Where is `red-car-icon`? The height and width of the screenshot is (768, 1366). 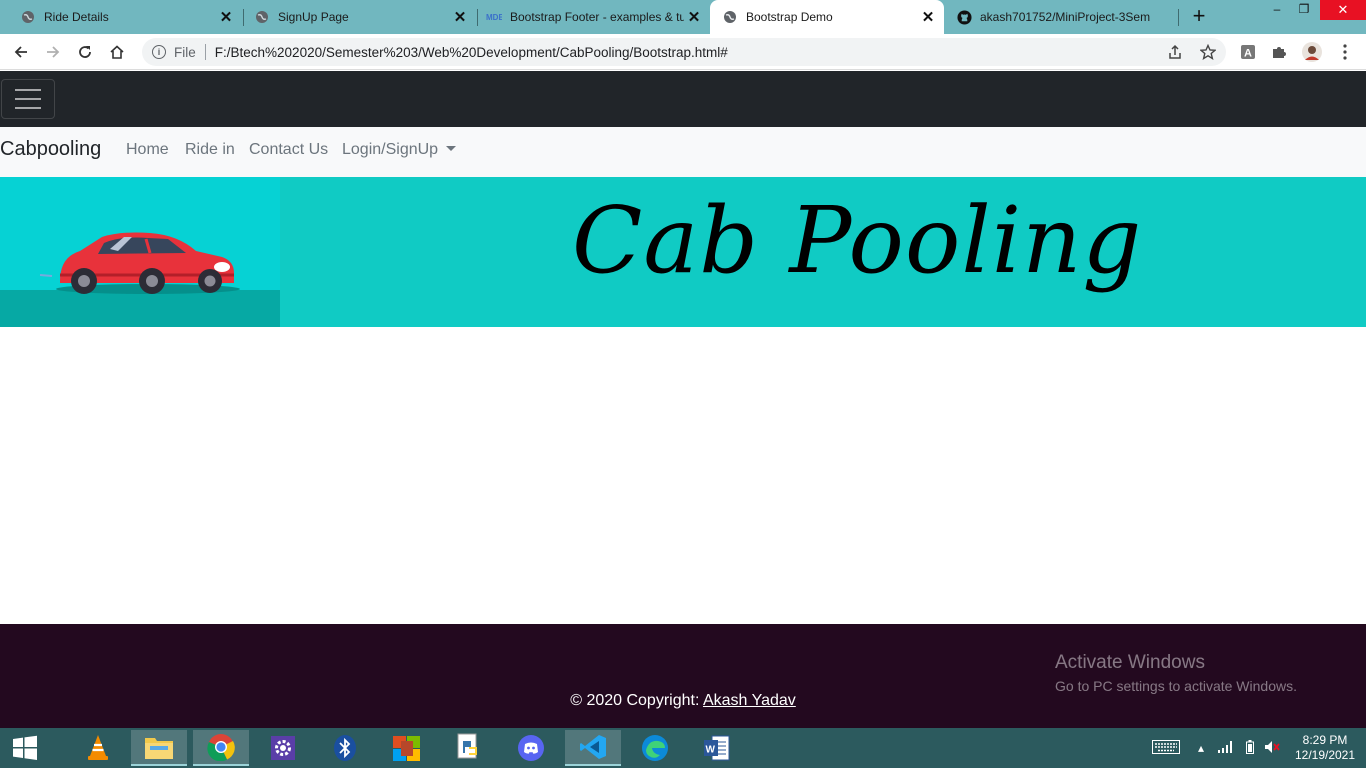
red-car-icon is located at coordinates (139, 263).